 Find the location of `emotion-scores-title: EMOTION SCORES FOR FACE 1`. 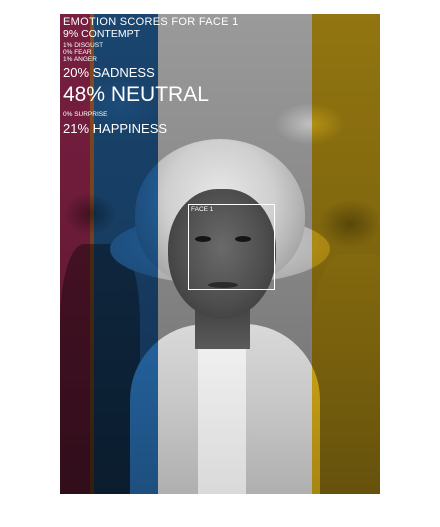

emotion-scores-title: EMOTION SCORES FOR FACE 1 is located at coordinates (151, 22).